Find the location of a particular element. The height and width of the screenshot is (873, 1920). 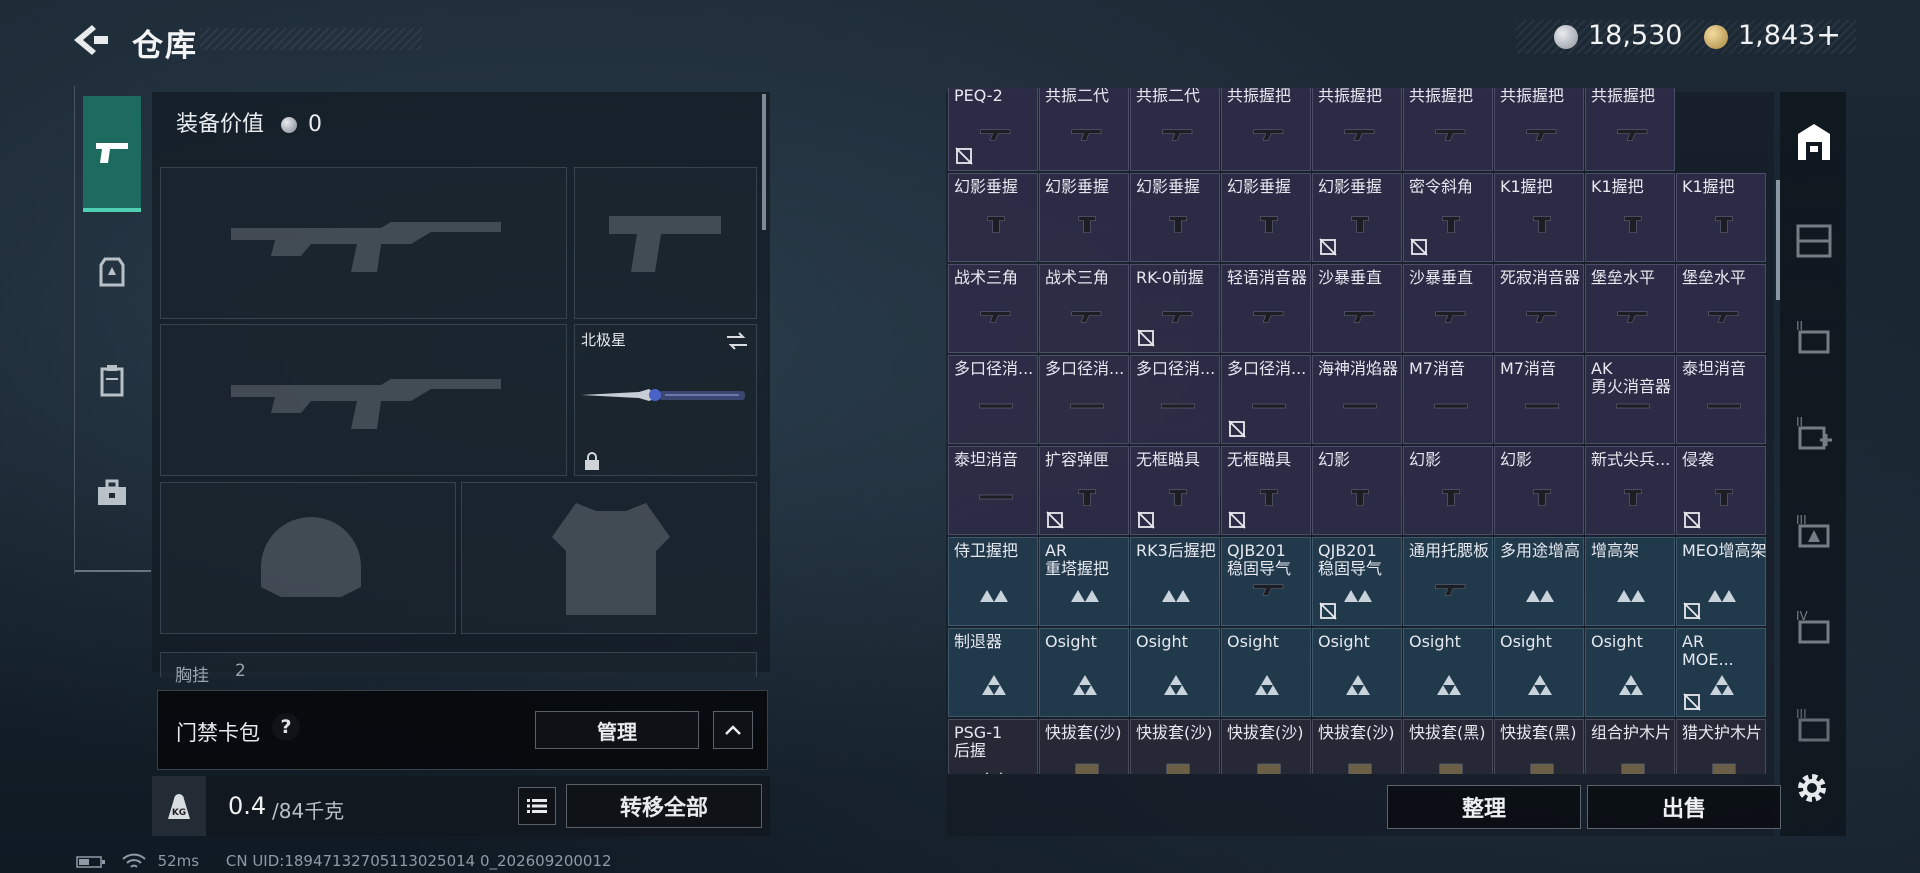

tab-weapons is located at coordinates (112, 154).